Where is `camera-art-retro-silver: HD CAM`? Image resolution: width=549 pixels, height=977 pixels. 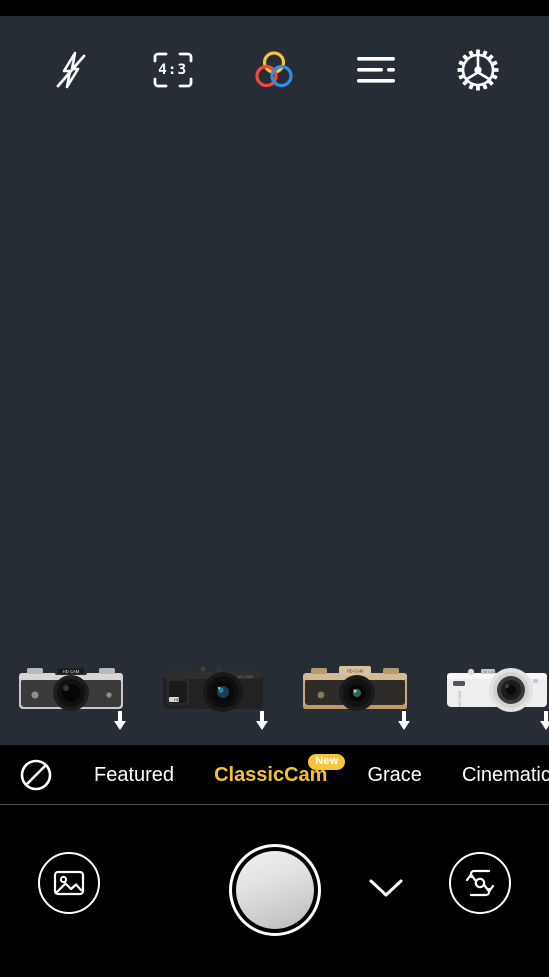
camera-art-retro-silver: HD CAM is located at coordinates (71, 686).